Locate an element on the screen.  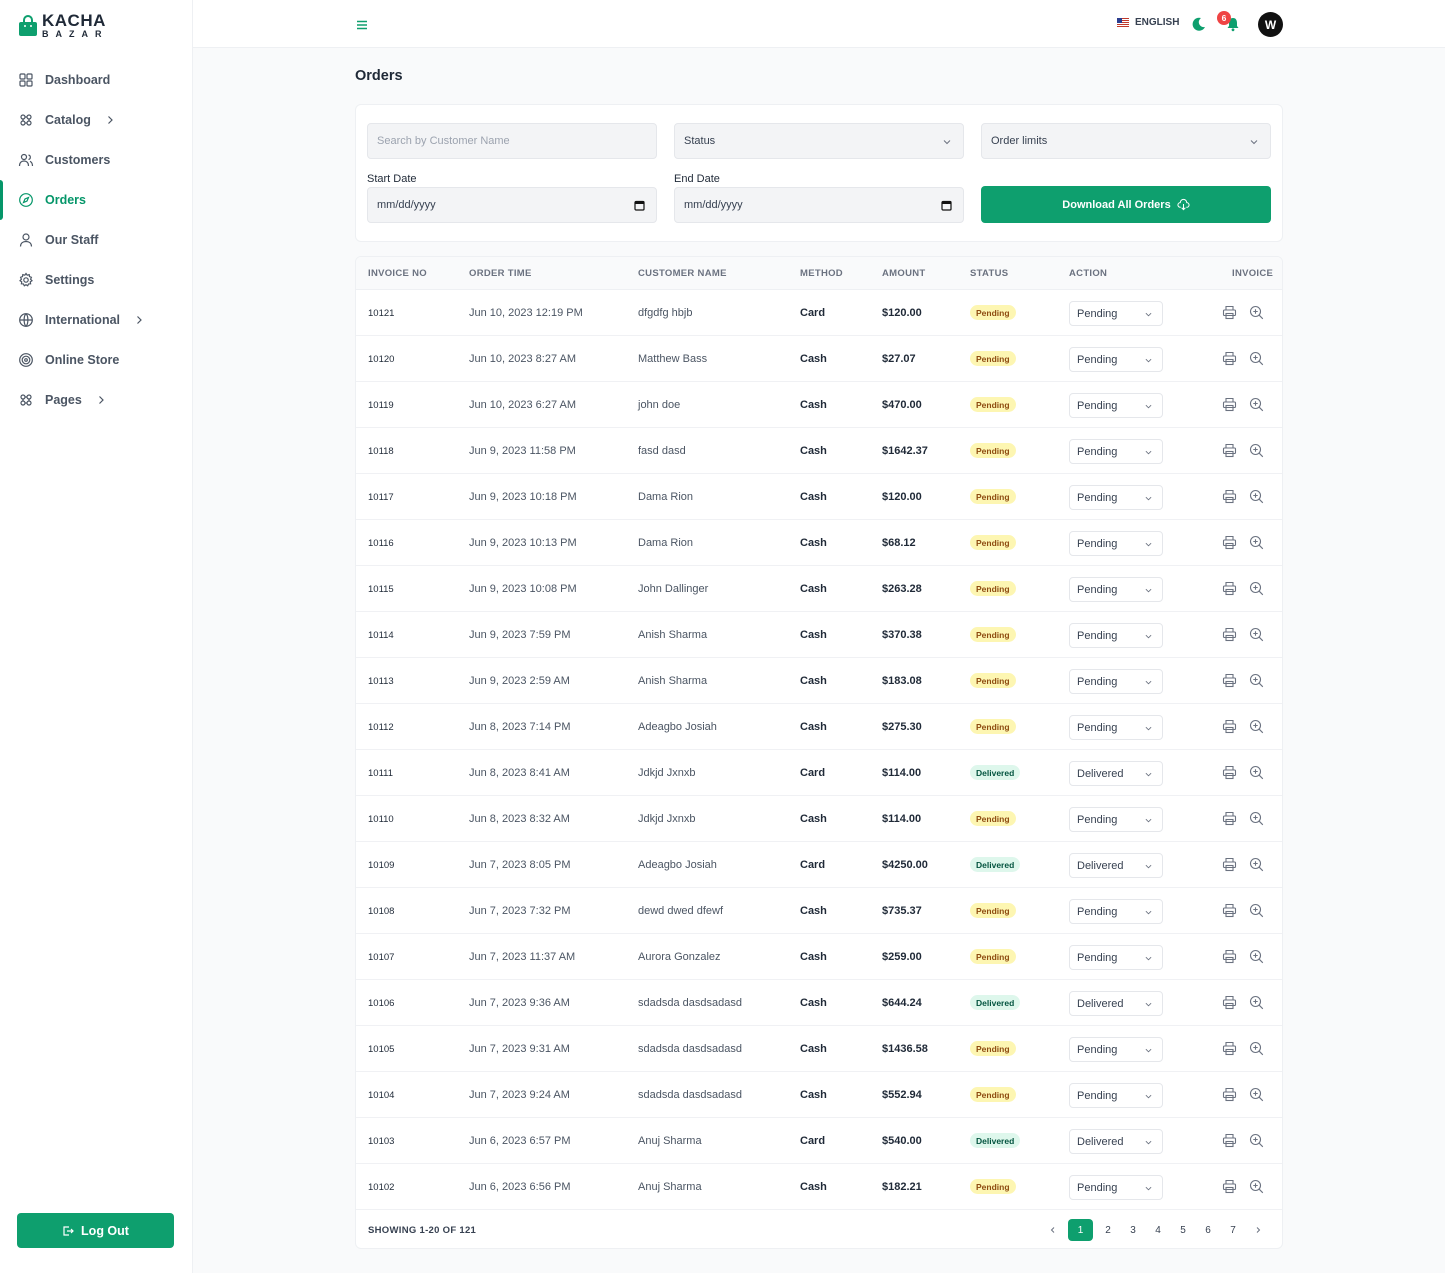
download-all-orders-button: Download All Orders is located at coordinates (1126, 204).